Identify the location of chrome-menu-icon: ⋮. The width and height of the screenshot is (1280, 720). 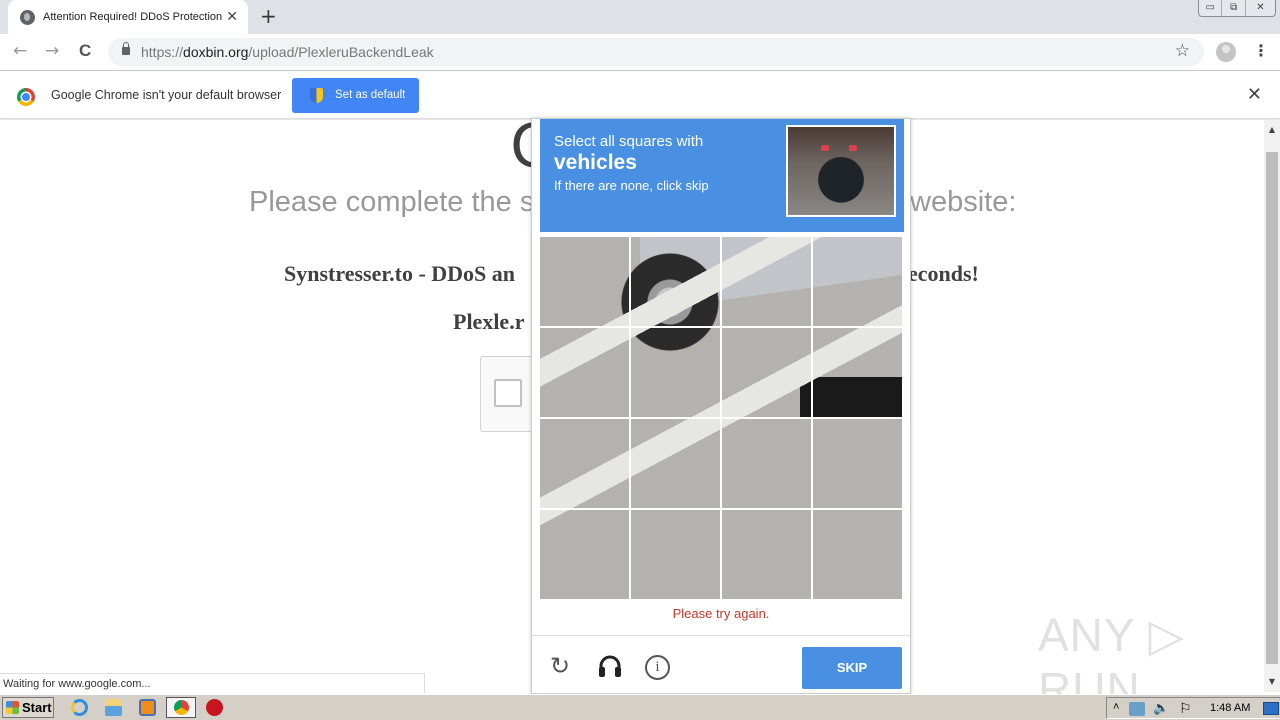
(1261, 51).